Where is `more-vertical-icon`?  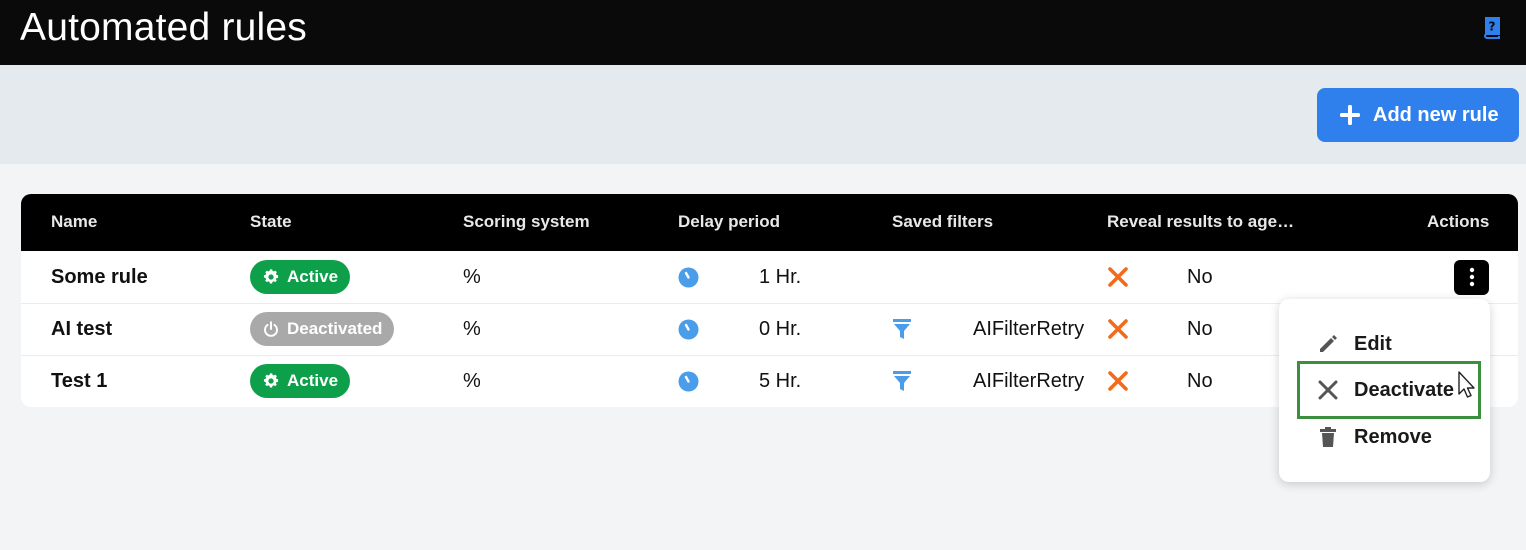 more-vertical-icon is located at coordinates (1471, 277).